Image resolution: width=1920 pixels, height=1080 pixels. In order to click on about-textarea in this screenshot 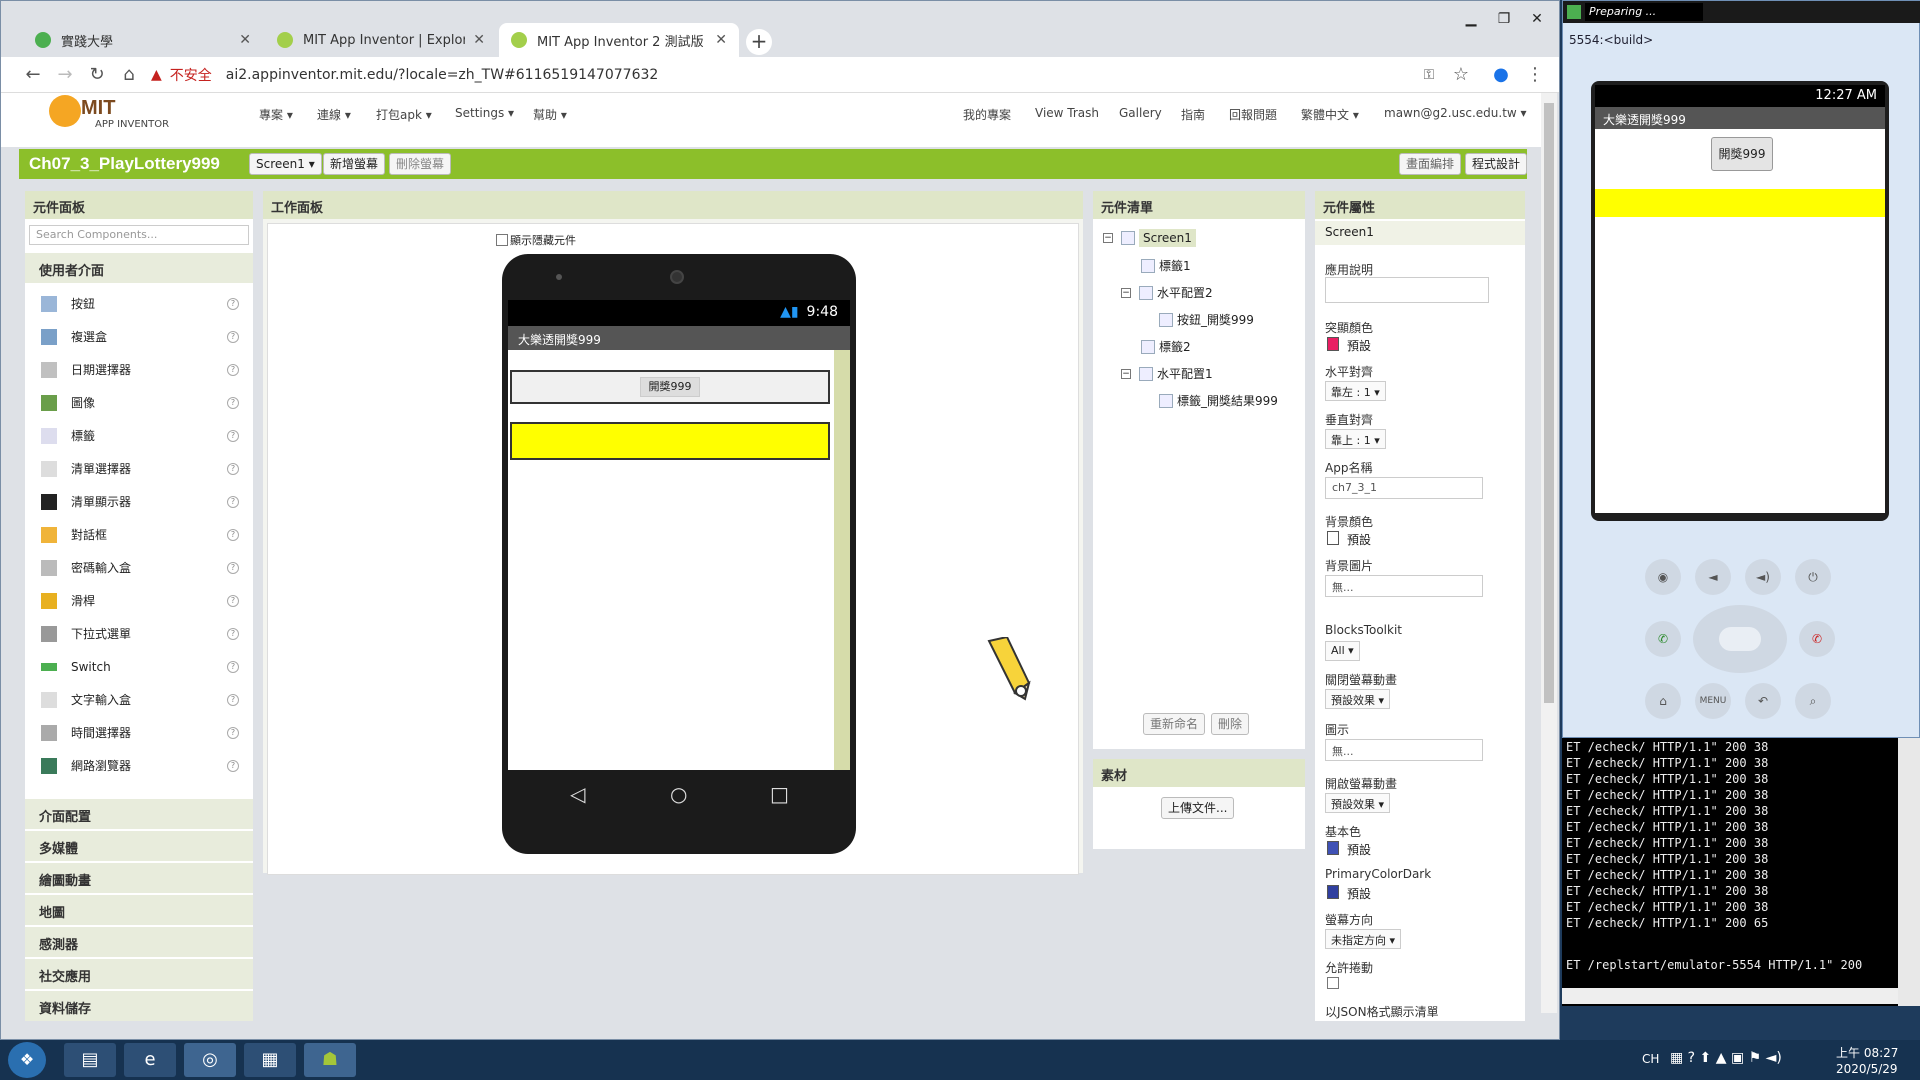, I will do `click(1407, 290)`.